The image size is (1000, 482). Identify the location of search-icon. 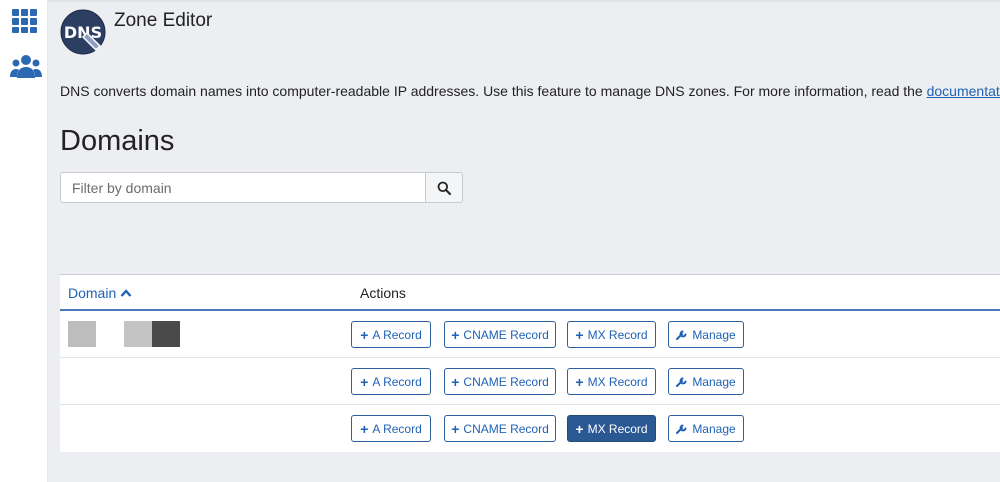
(444, 188).